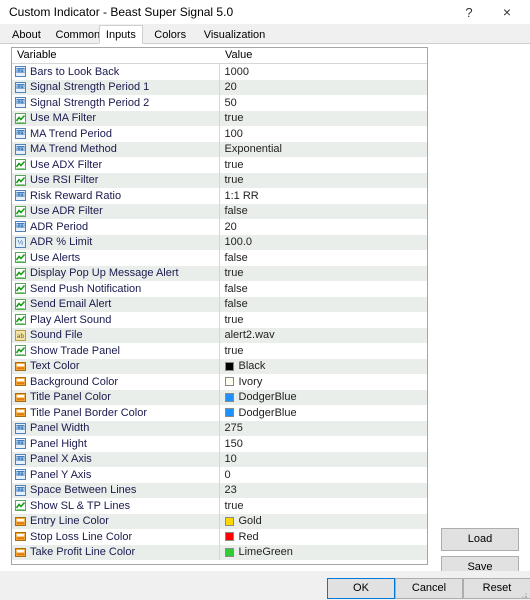  I want to click on table-row: Use ADX Filter true, so click(219, 165).